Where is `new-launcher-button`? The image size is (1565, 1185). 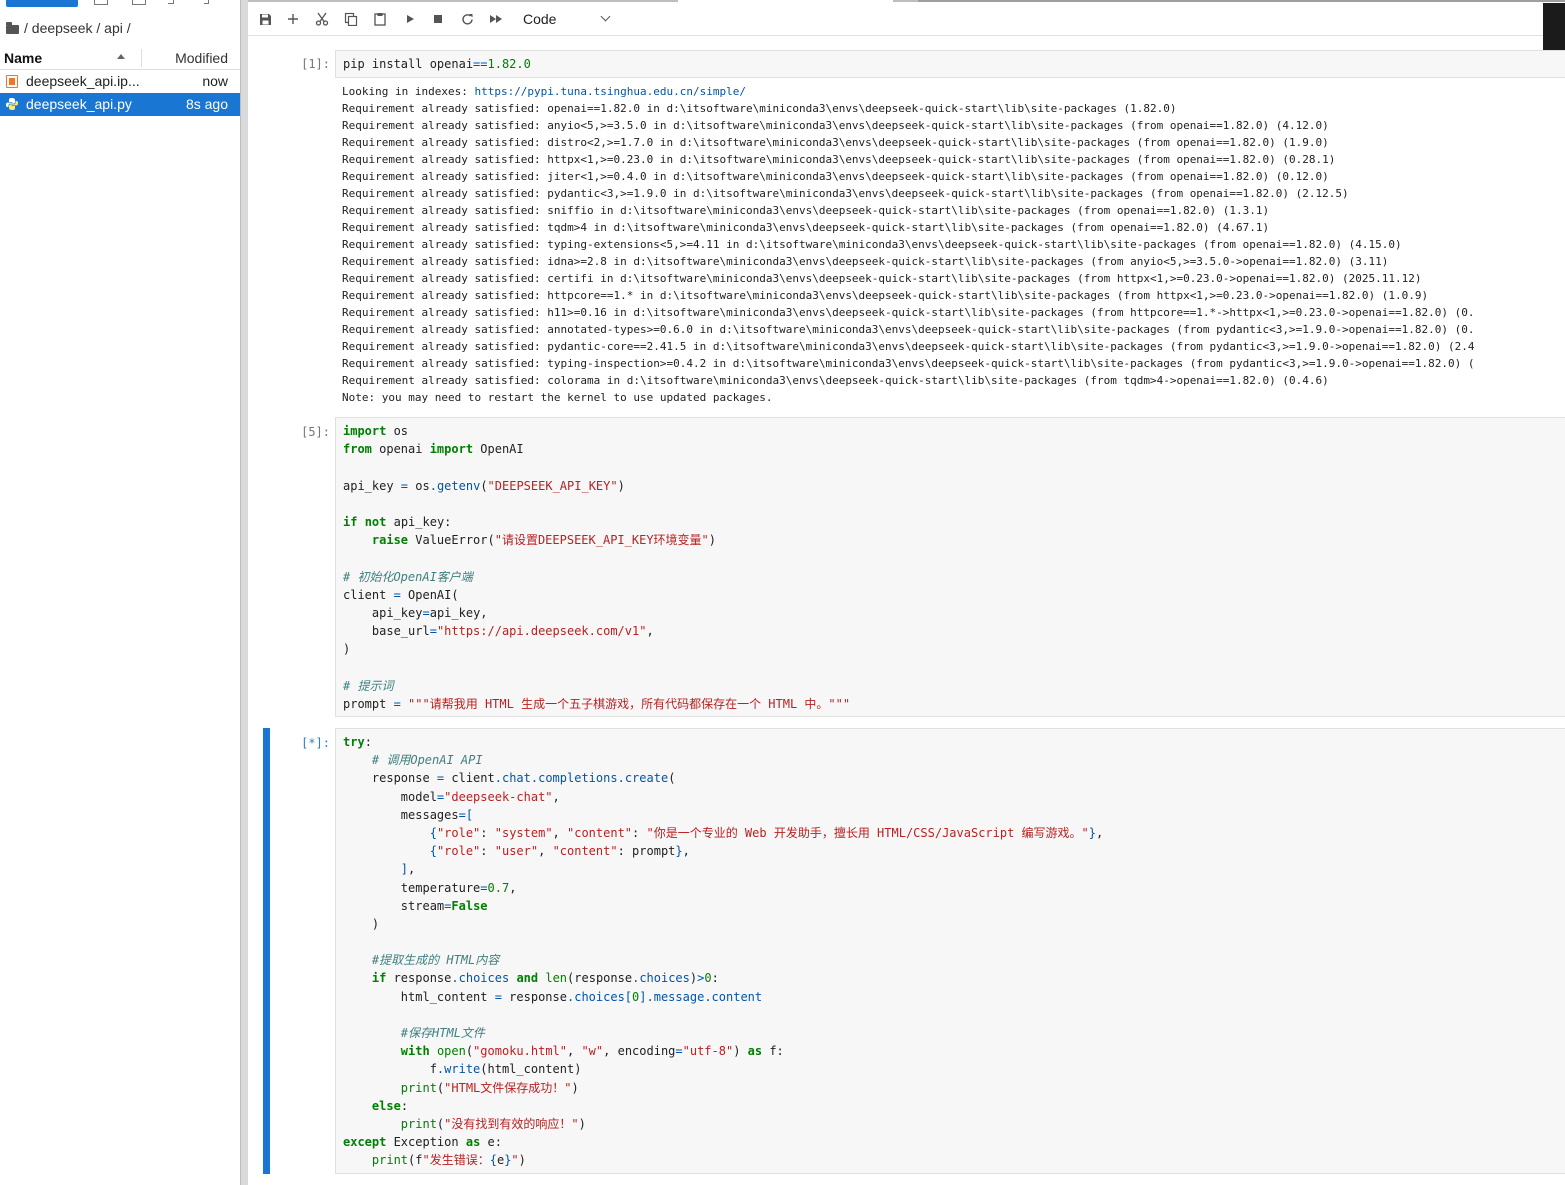
new-launcher-button is located at coordinates (42, 3).